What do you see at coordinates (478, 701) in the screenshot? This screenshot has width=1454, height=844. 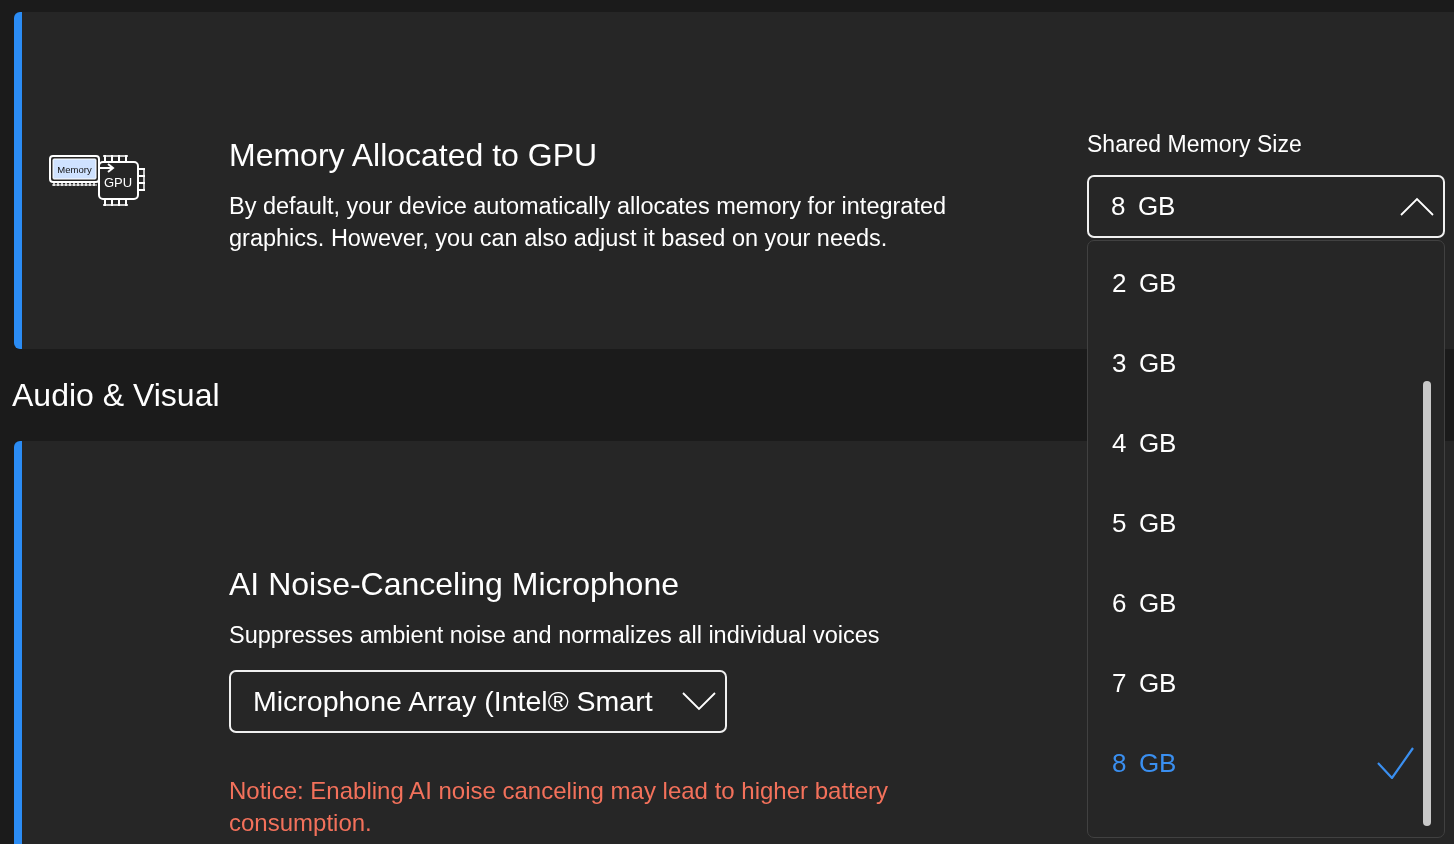 I see `dropdown-select: Microphone Array (Intel® Smart` at bounding box center [478, 701].